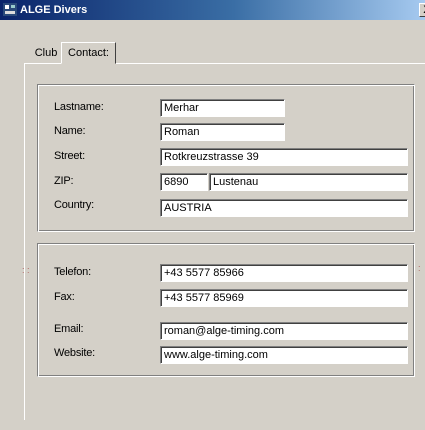  Describe the element at coordinates (64, 181) in the screenshot. I see `zip-label: ZIP:` at that location.